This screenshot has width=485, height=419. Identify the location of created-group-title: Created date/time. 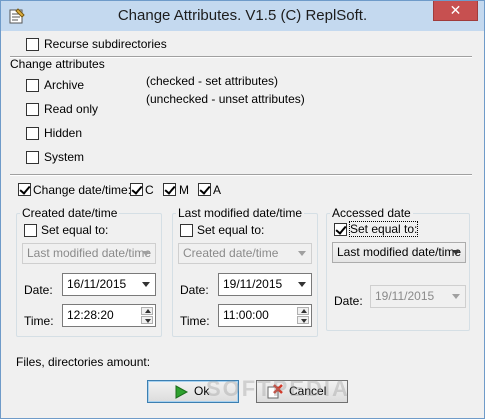
(70, 213).